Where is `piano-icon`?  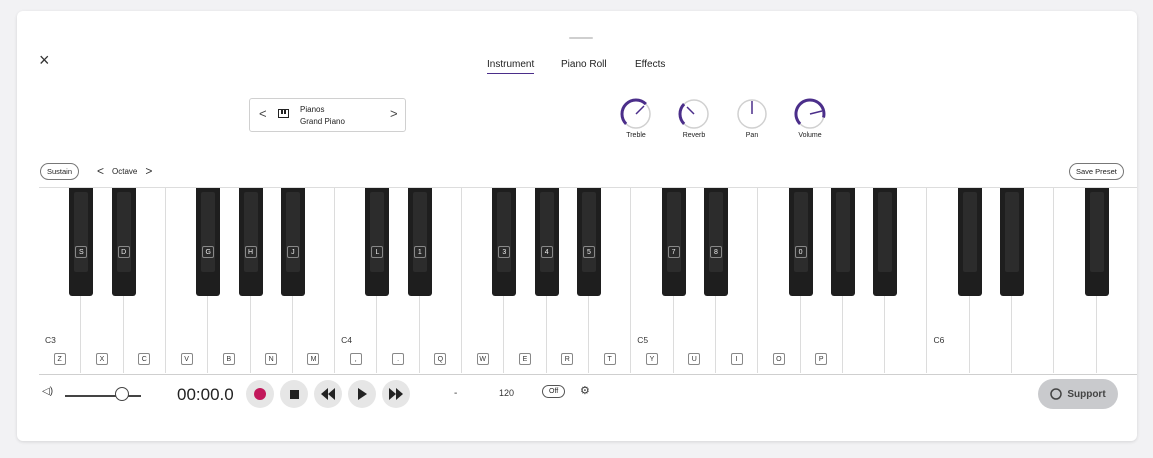 piano-icon is located at coordinates (283, 113).